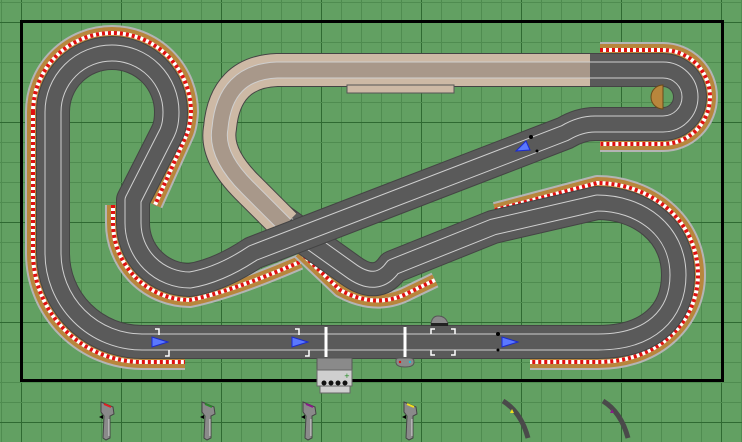  I want to click on controller-purple, so click(309, 421).